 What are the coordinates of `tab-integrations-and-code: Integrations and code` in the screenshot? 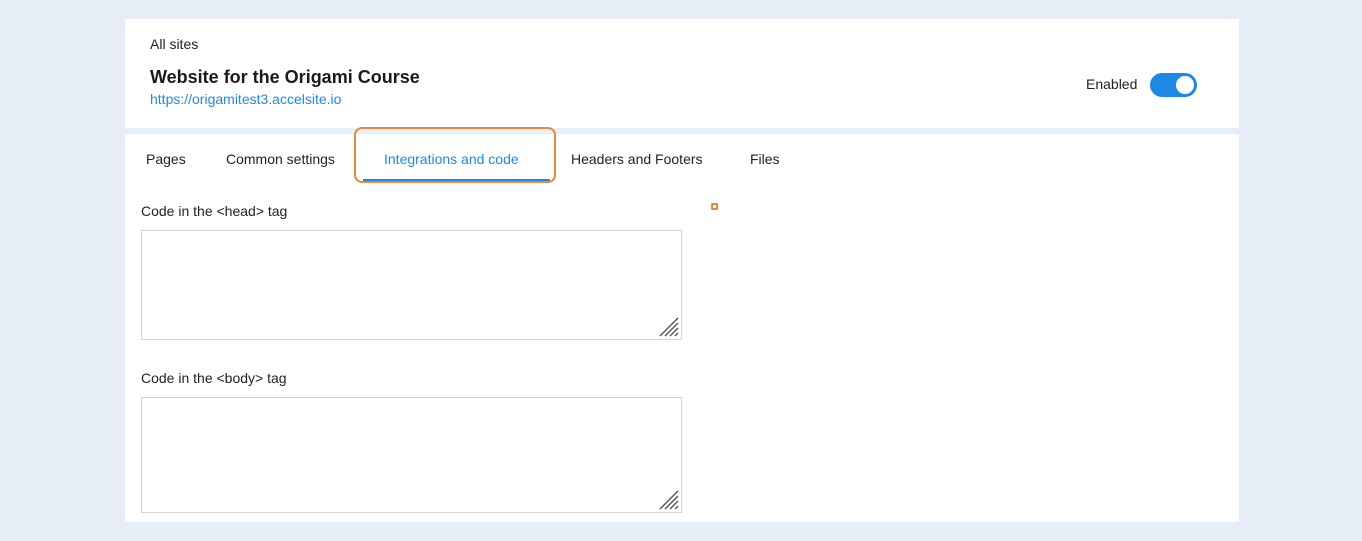 It's located at (451, 159).